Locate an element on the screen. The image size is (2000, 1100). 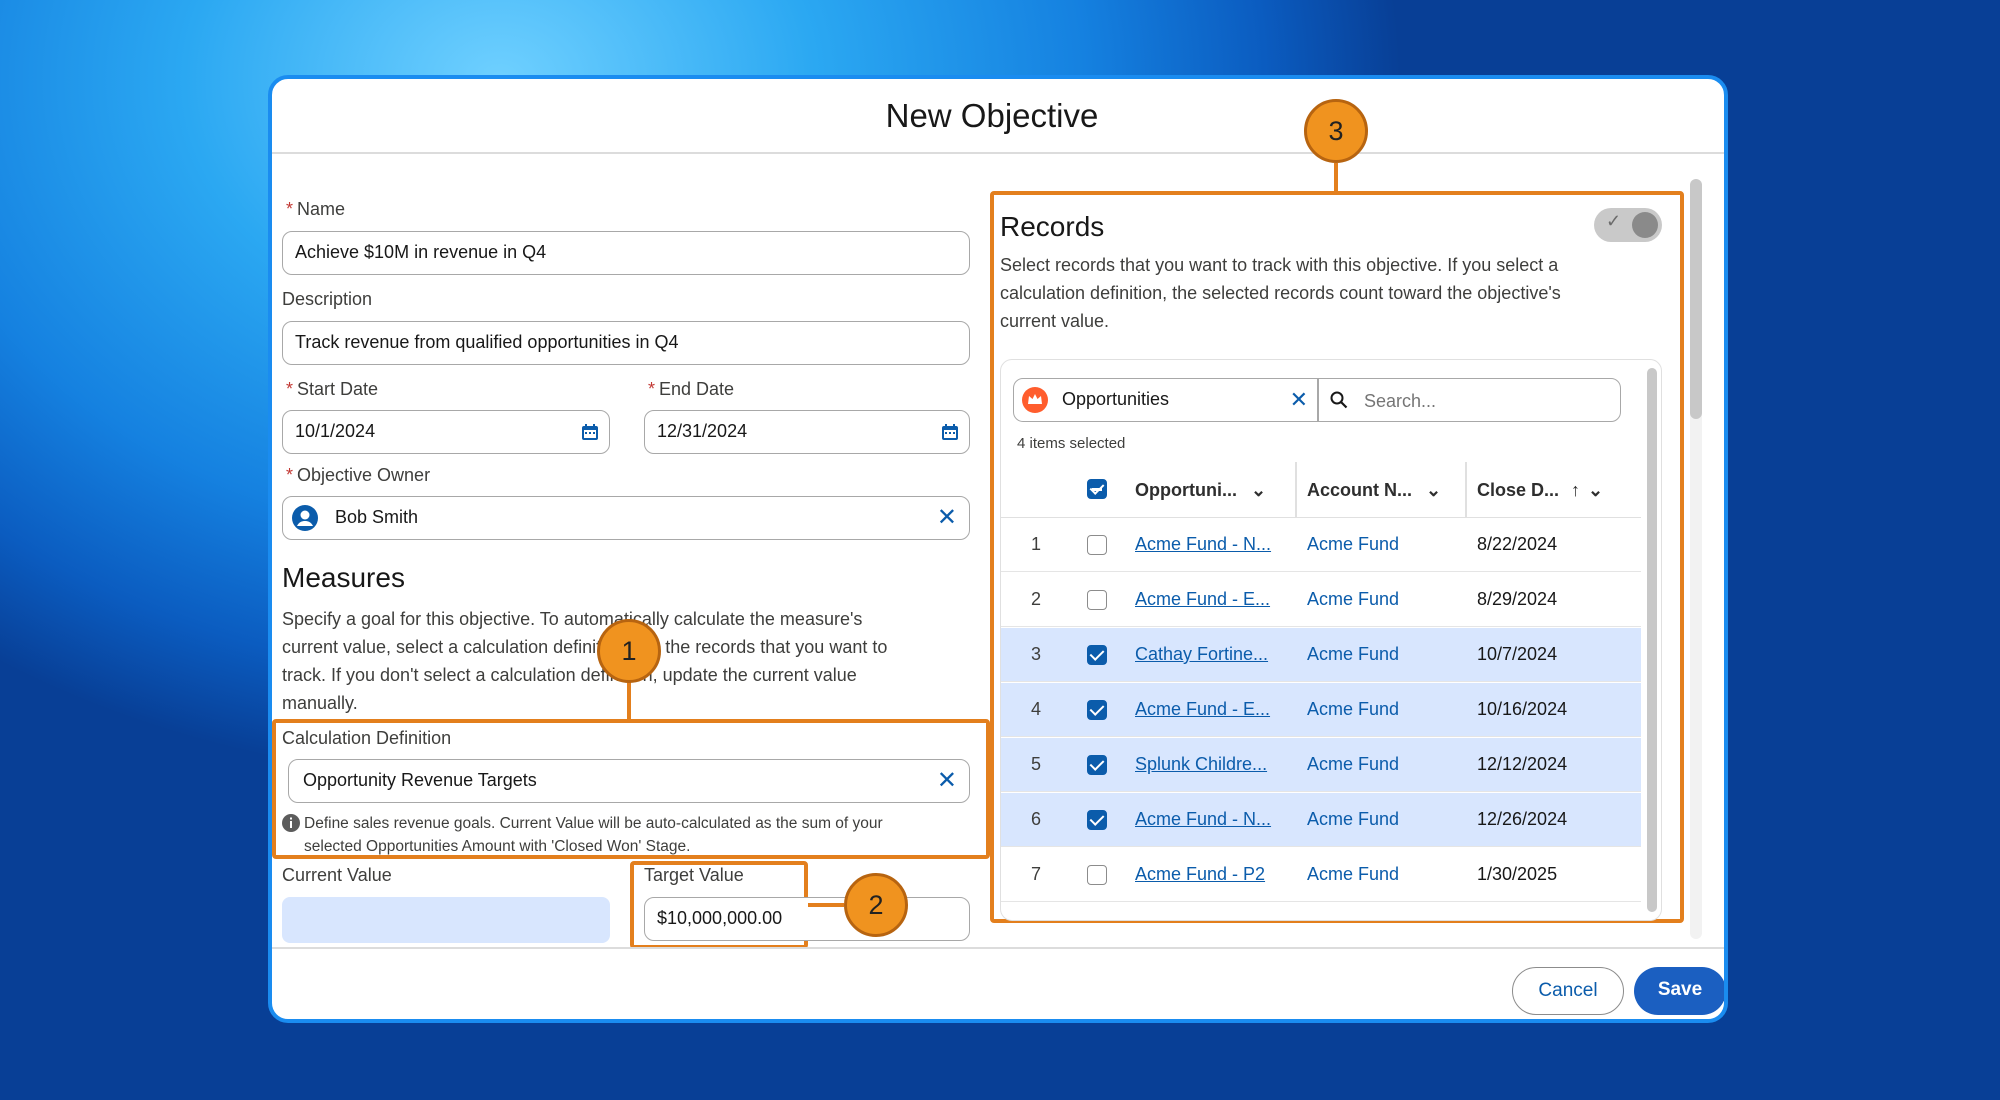
owner-label: * Objective Owner is located at coordinates (358, 475).